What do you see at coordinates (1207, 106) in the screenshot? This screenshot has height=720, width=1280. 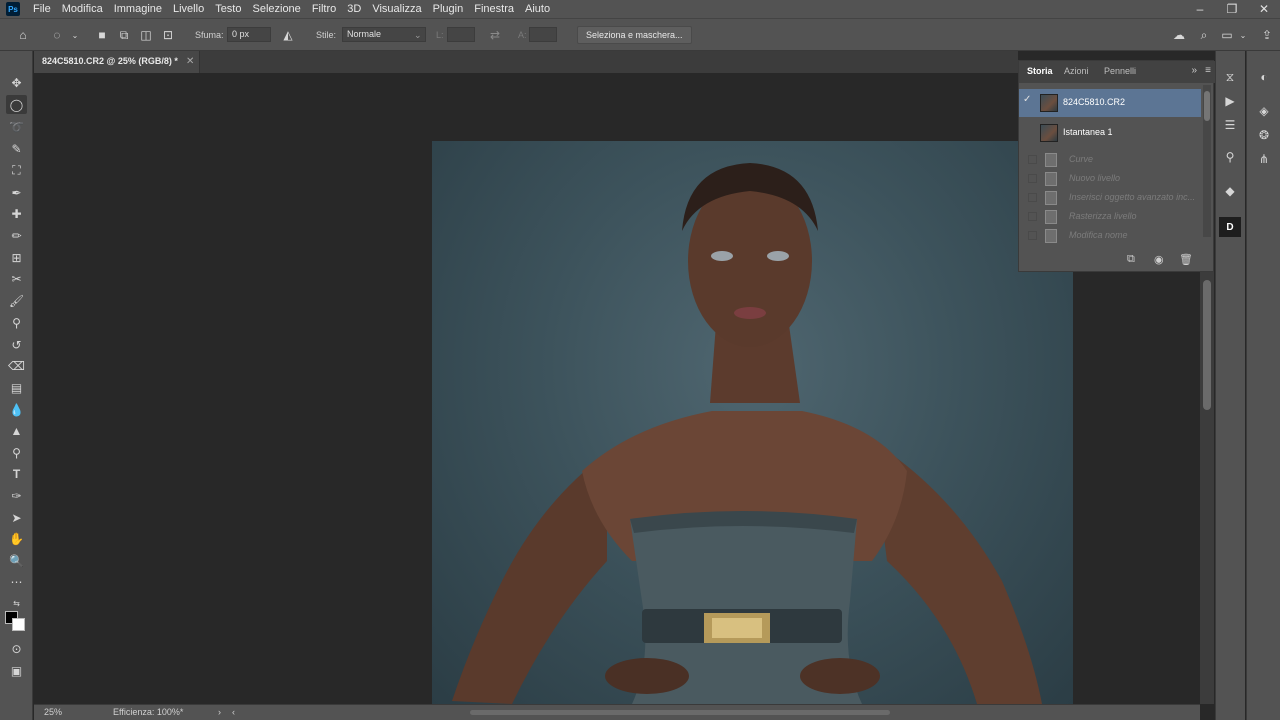 I see `history-scroll-thumb` at bounding box center [1207, 106].